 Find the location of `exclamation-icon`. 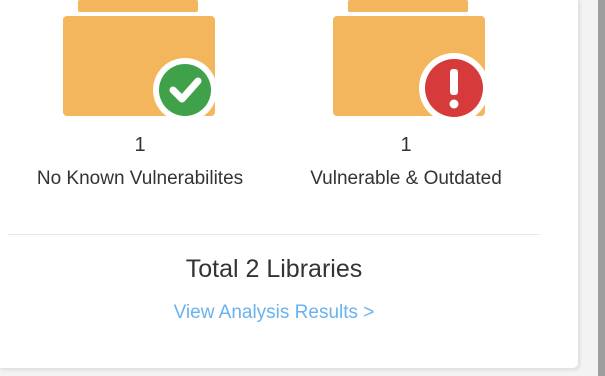

exclamation-icon is located at coordinates (454, 88).